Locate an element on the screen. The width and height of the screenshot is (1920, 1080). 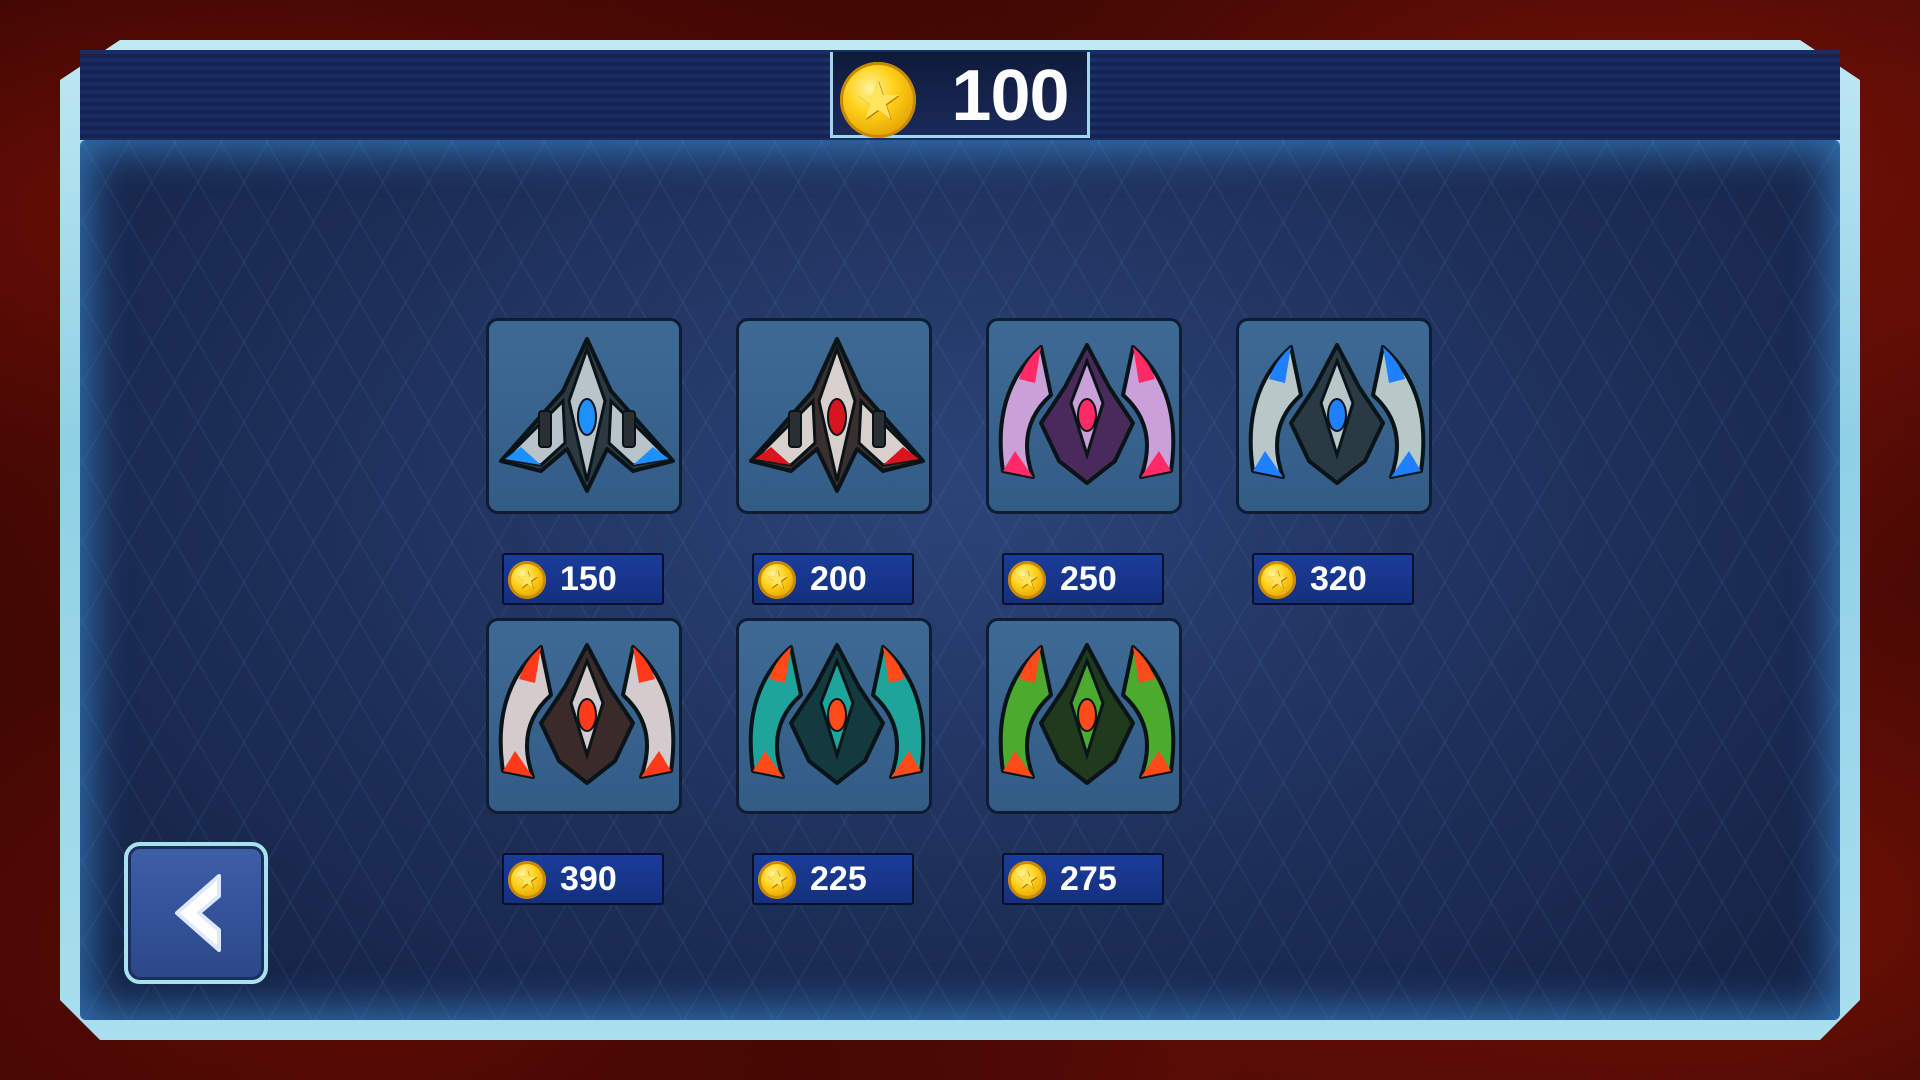
price-label: 320 is located at coordinates (1338, 579).